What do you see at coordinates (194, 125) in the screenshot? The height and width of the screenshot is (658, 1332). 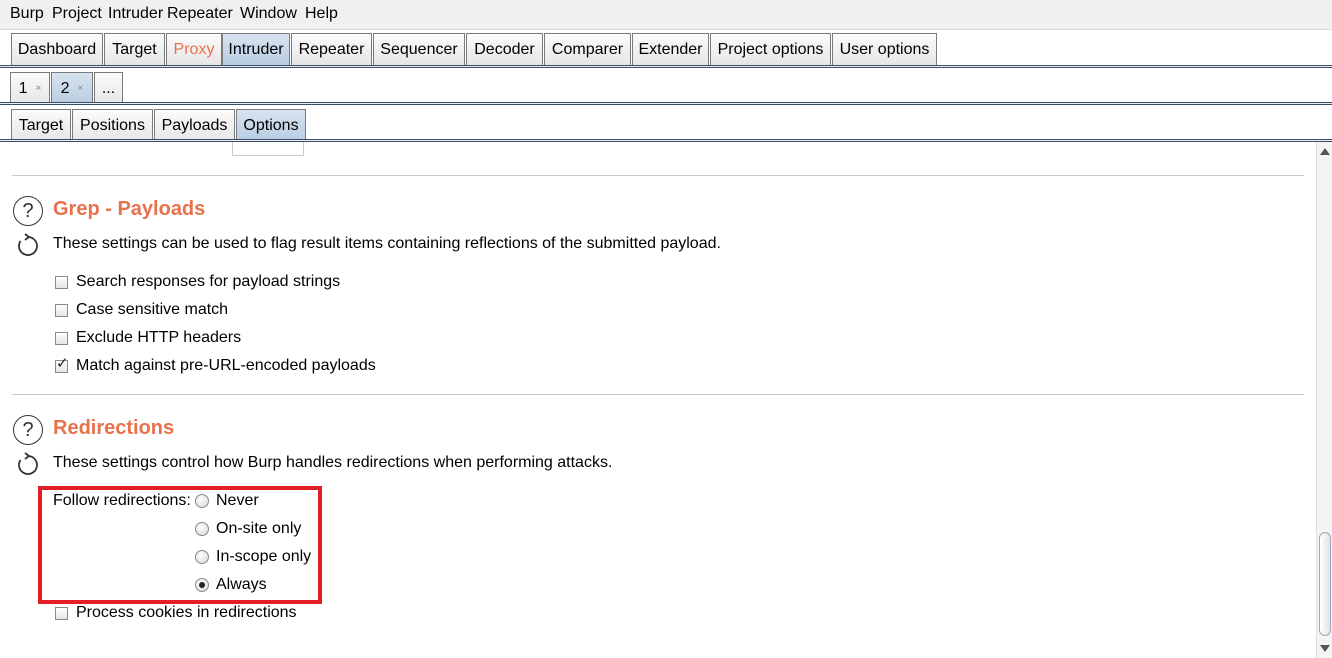 I see `subtab-payloads: Payloads` at bounding box center [194, 125].